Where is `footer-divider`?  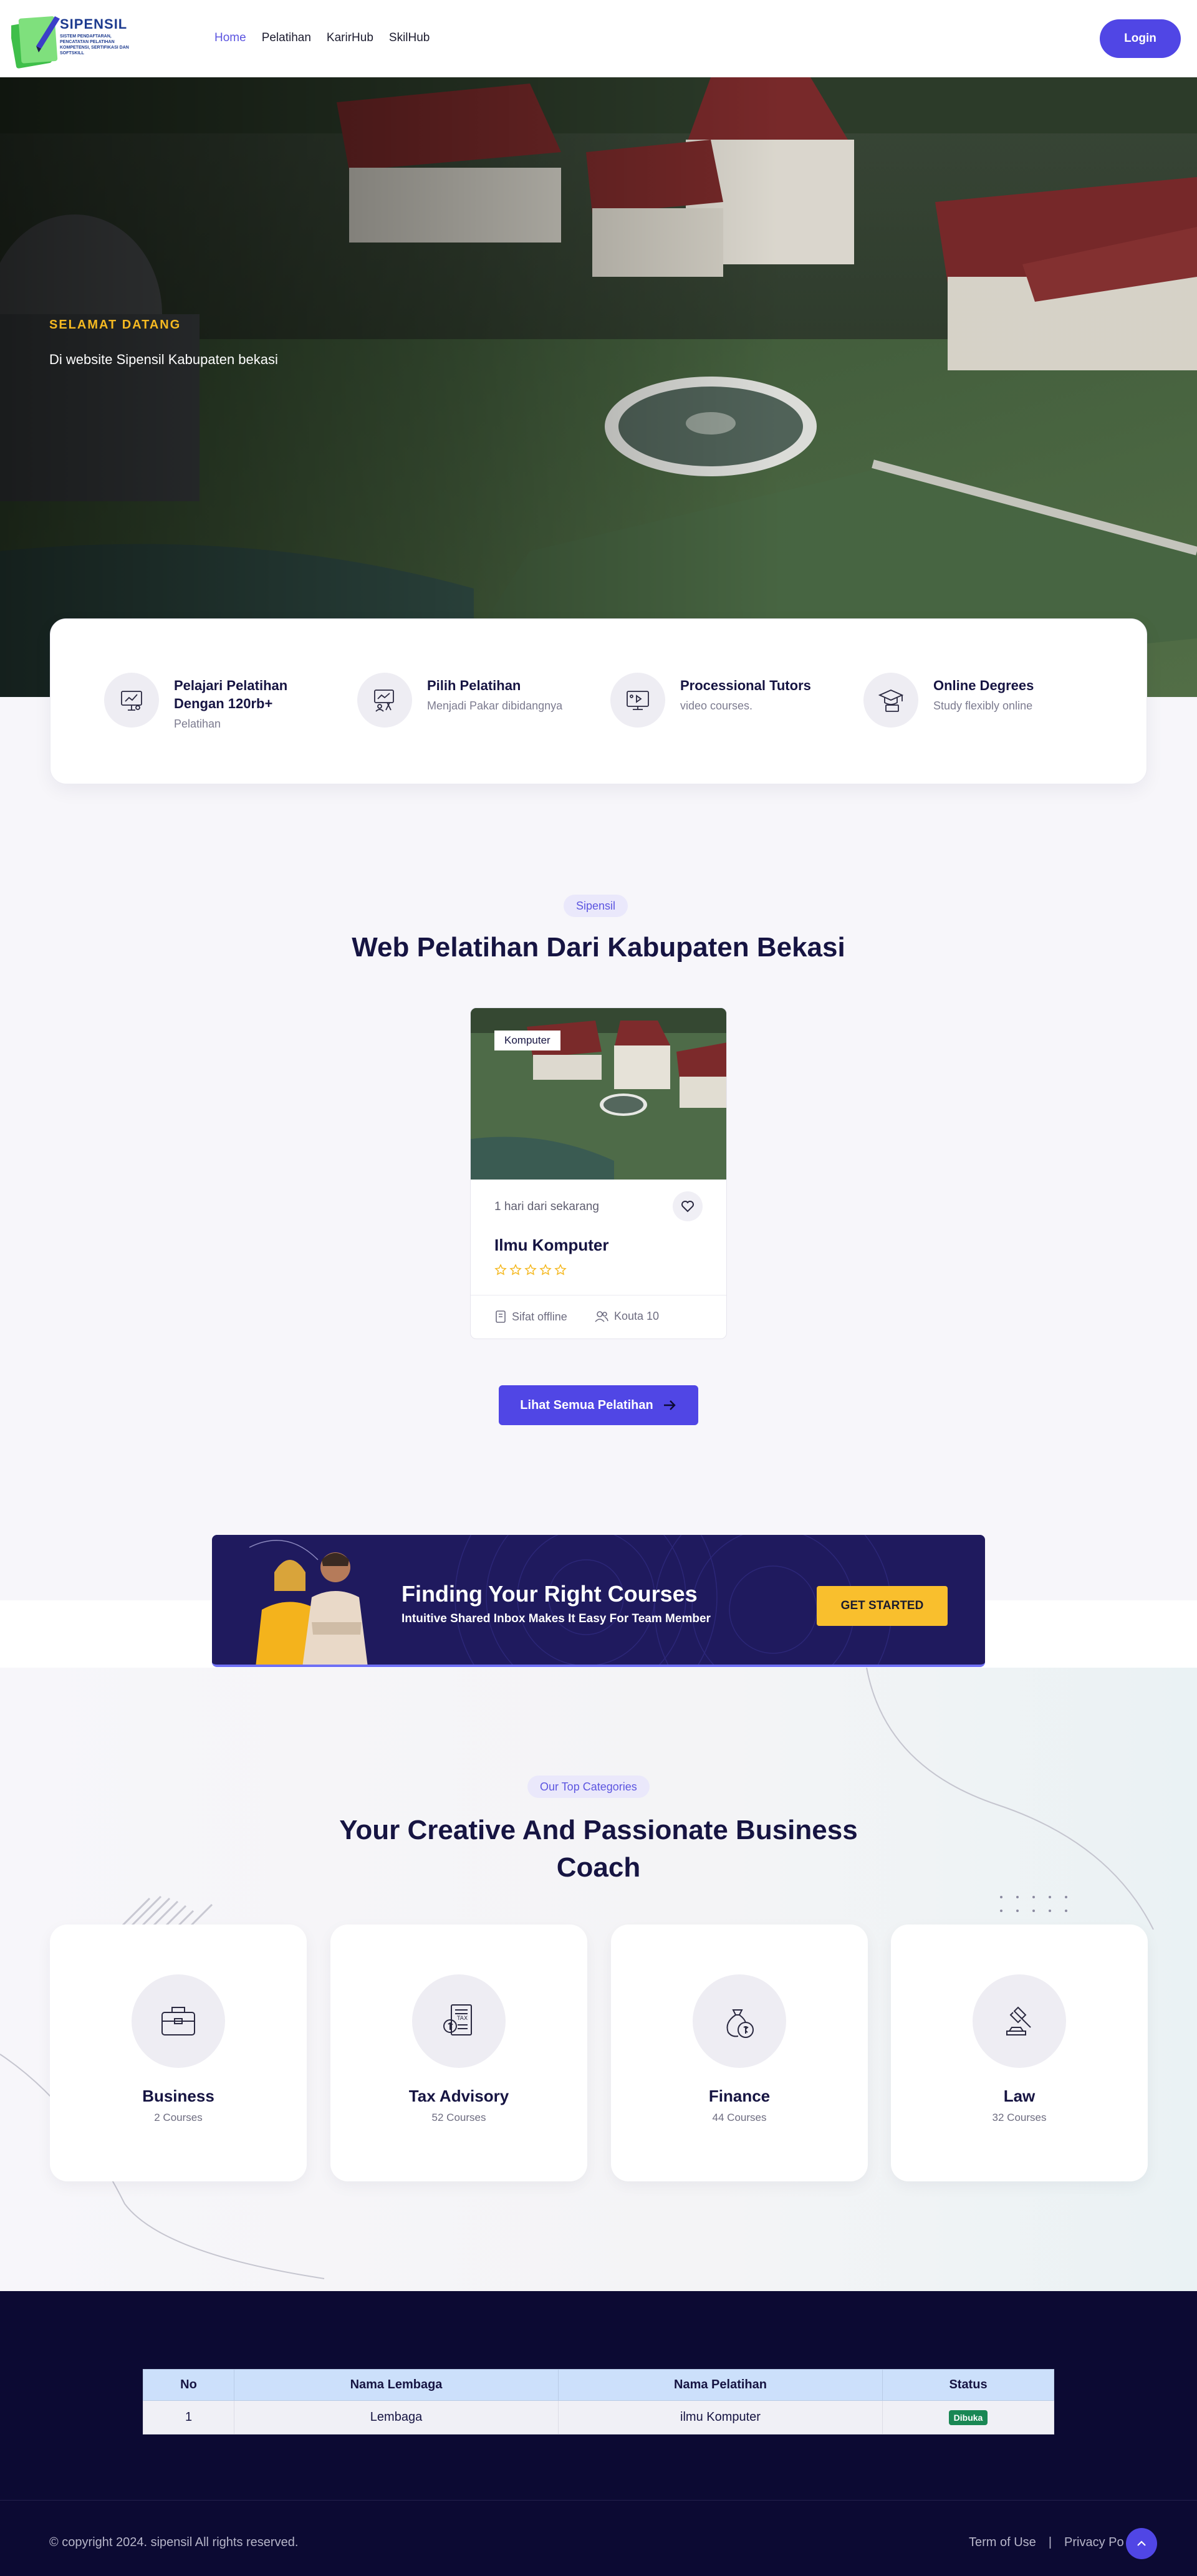 footer-divider is located at coordinates (598, 2500).